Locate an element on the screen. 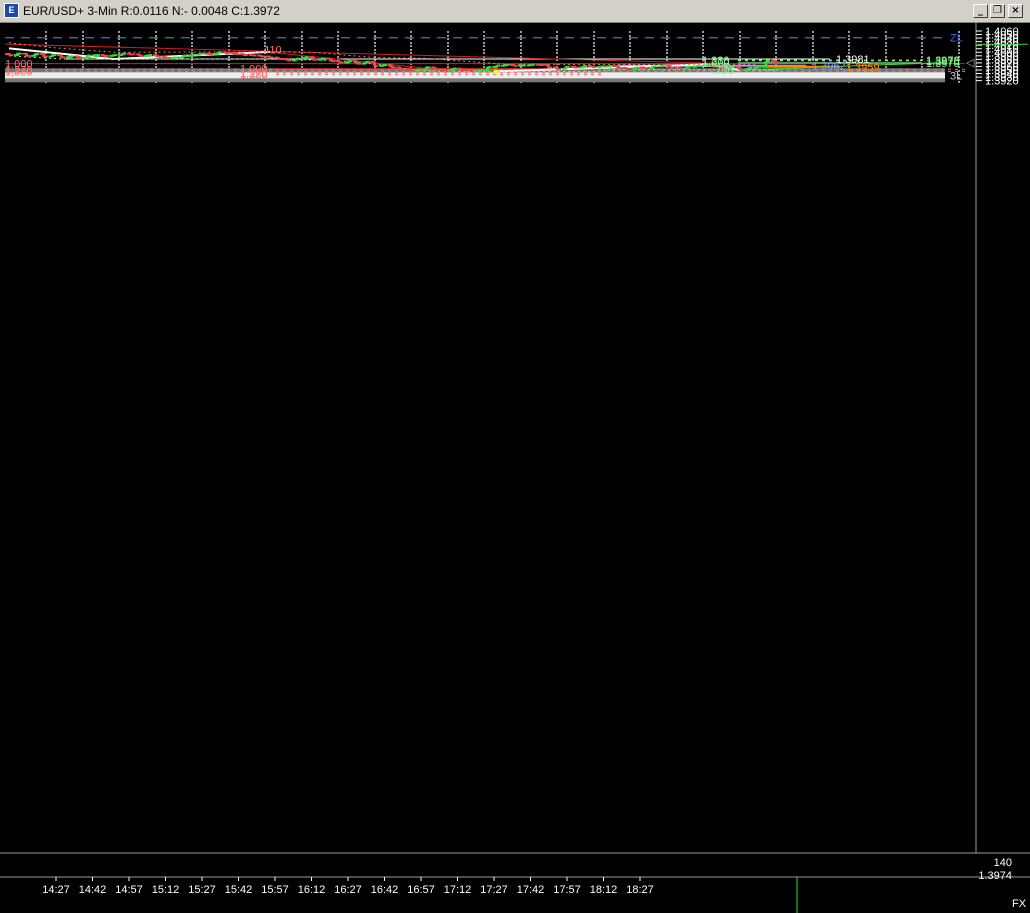  fib-right-label: .780 is located at coordinates (722, 71).